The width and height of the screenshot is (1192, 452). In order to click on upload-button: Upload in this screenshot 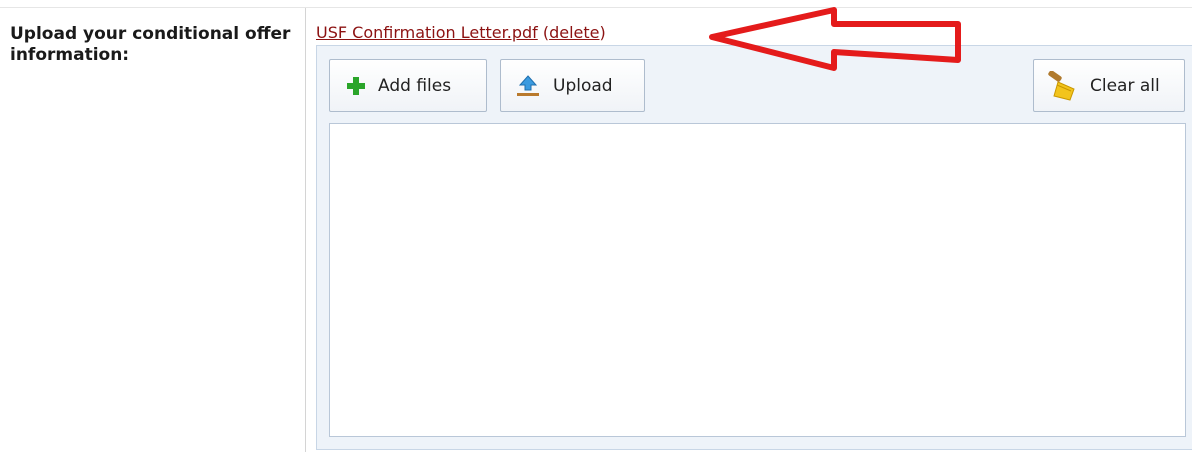, I will do `click(572, 85)`.